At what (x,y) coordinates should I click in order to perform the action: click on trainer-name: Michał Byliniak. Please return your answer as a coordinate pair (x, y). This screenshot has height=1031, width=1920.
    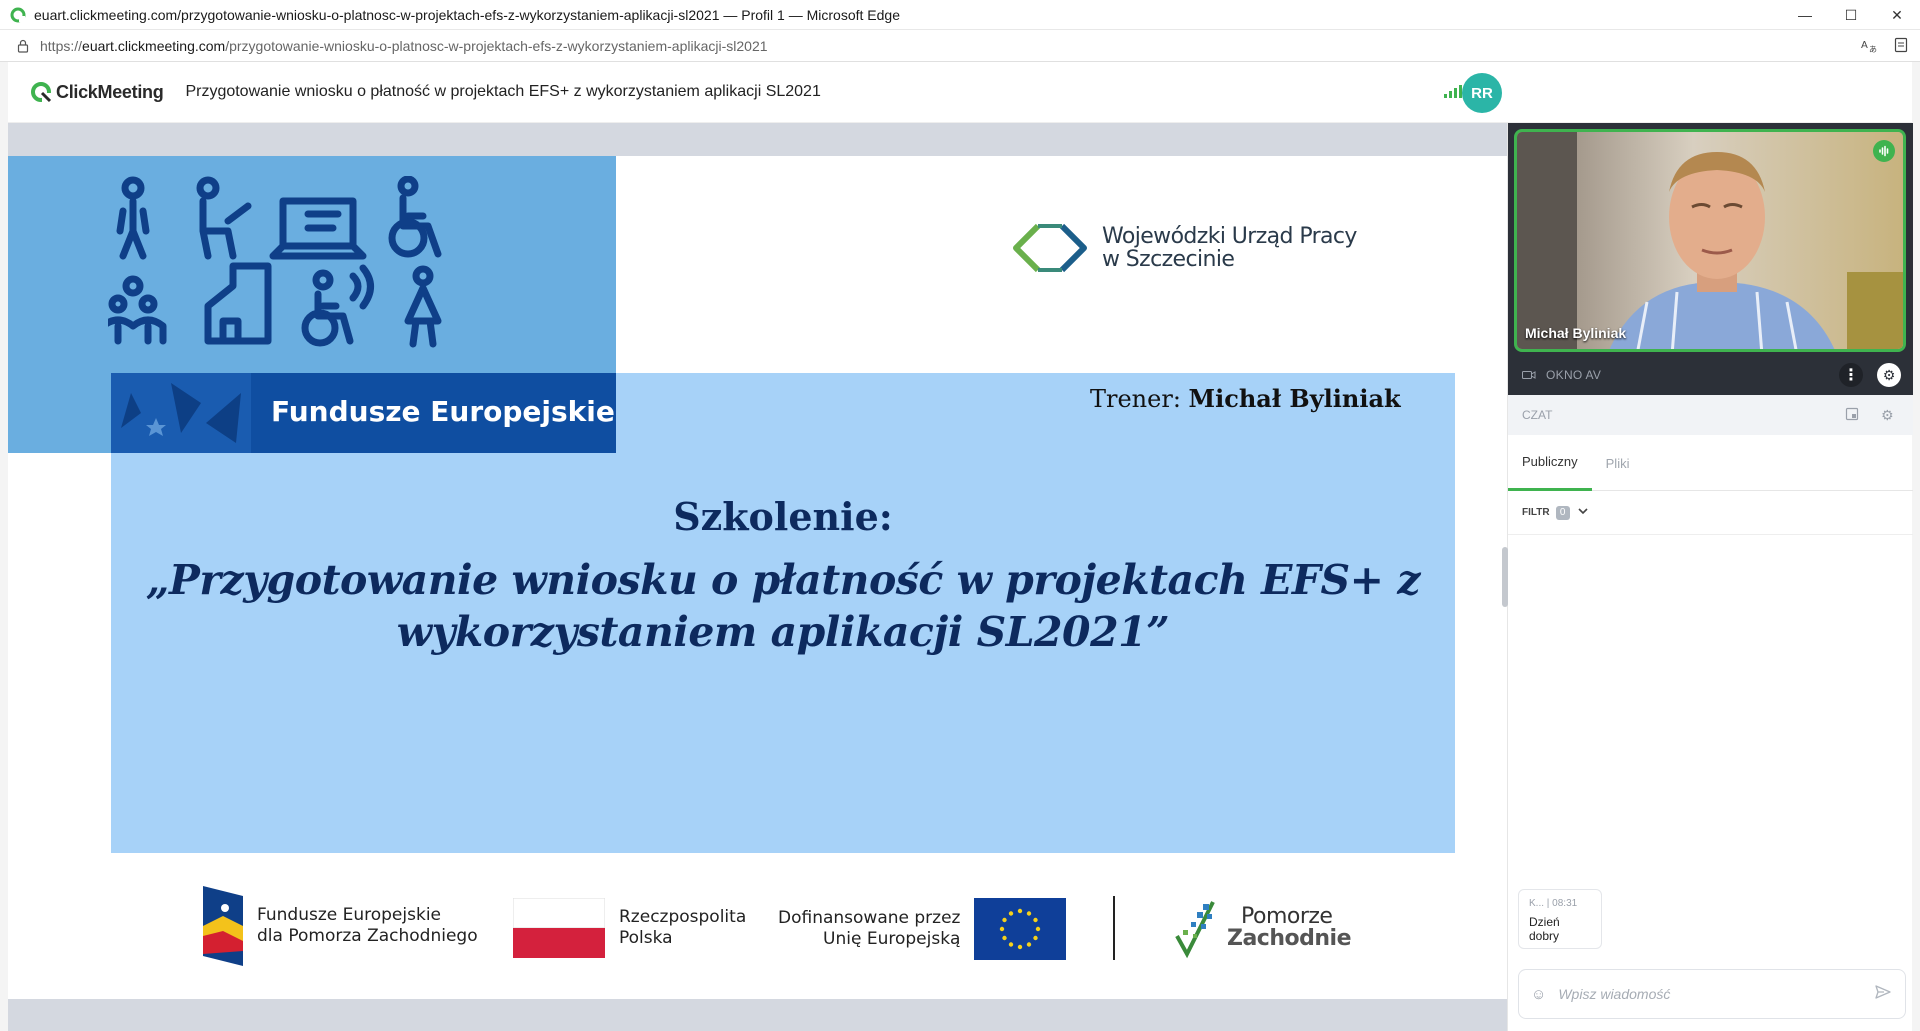
    Looking at the image, I should click on (1294, 398).